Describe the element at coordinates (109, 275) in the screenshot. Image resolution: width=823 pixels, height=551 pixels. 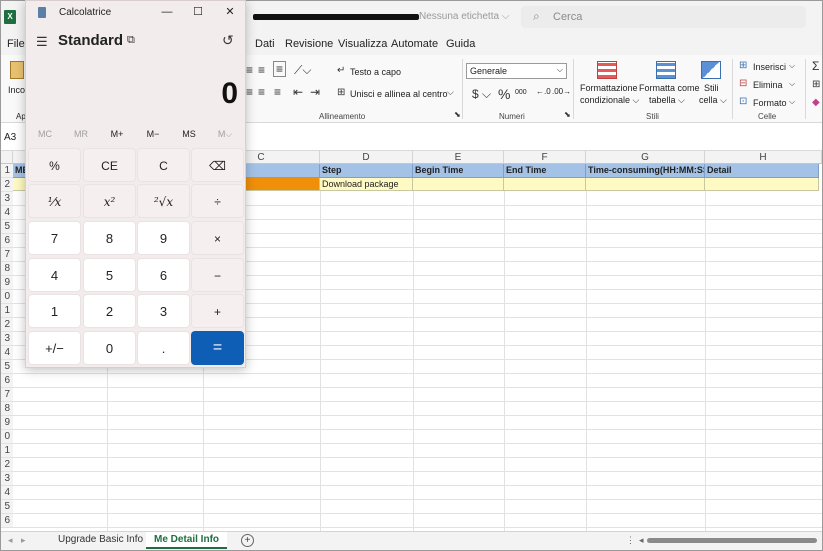
I see `digit-5-button: 5` at that location.